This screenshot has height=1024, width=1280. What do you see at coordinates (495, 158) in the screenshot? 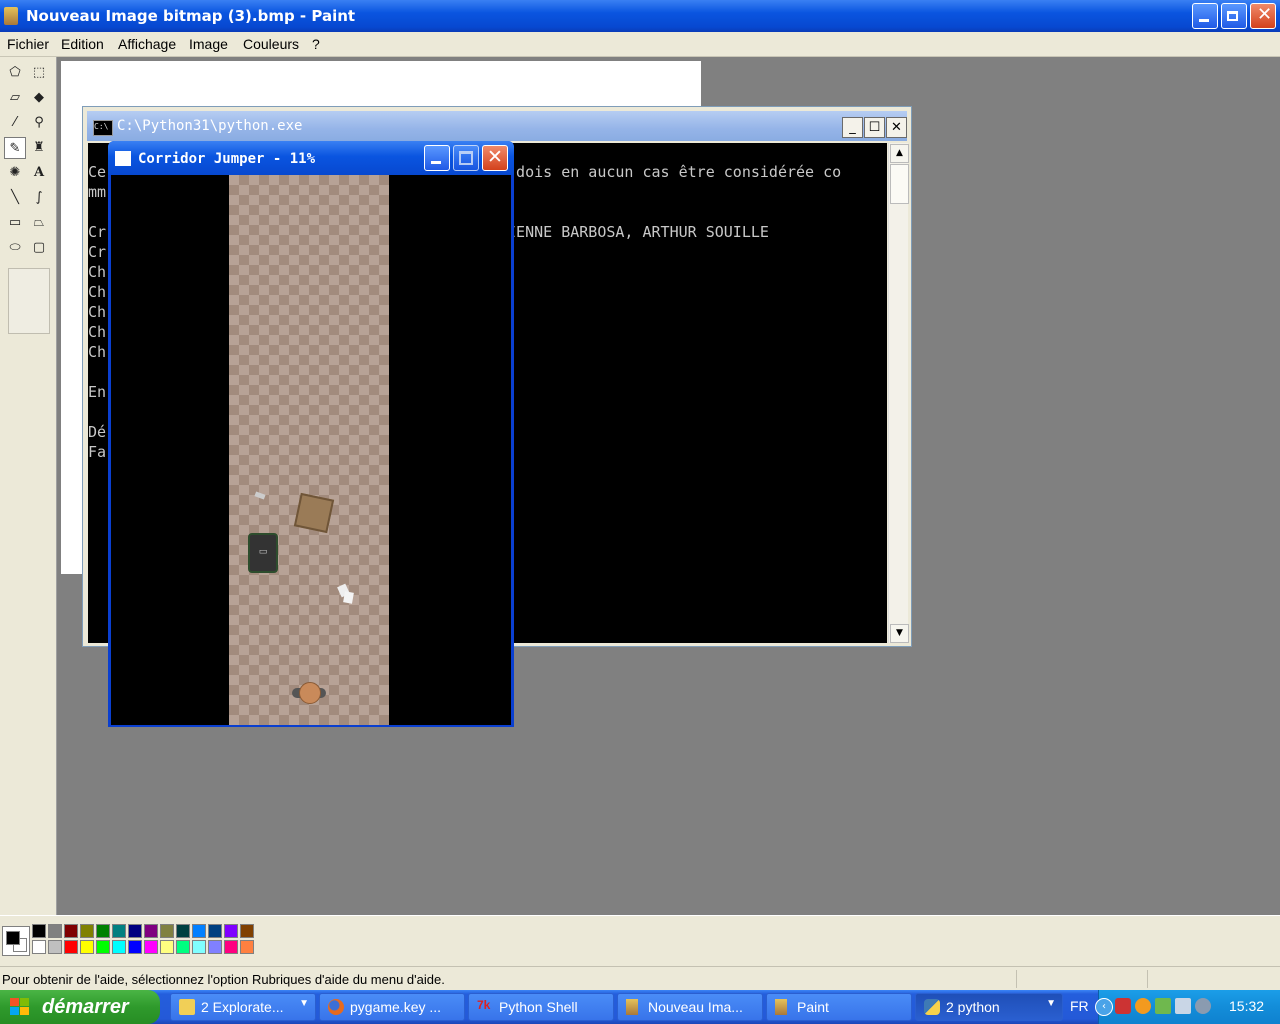
I see `game-close-button: ✕` at bounding box center [495, 158].